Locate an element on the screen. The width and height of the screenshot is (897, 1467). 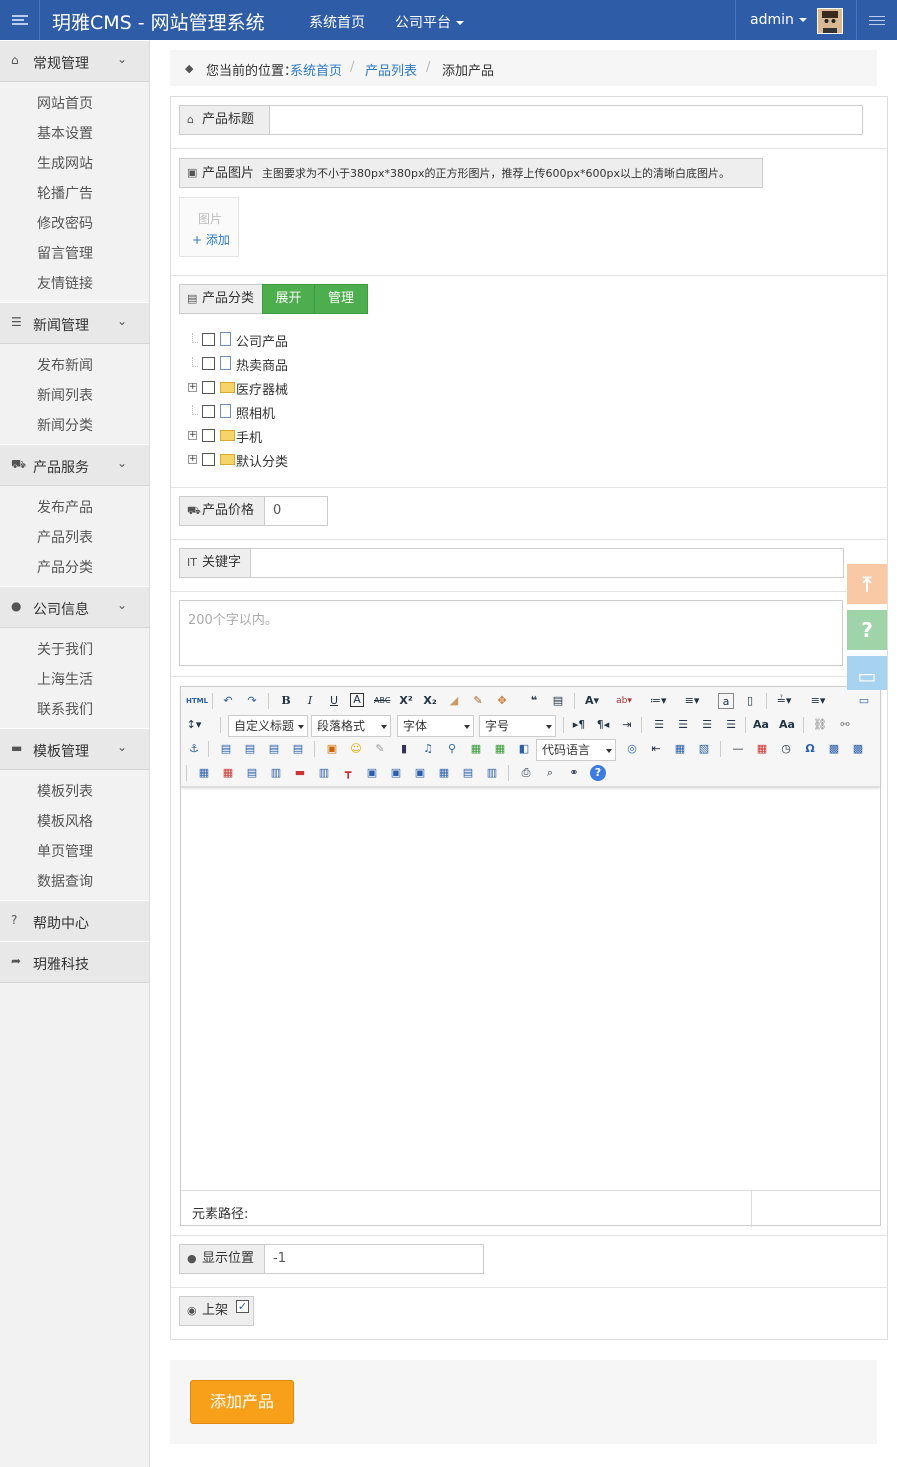
sidebar-item: 模板列表 is located at coordinates (65, 791).